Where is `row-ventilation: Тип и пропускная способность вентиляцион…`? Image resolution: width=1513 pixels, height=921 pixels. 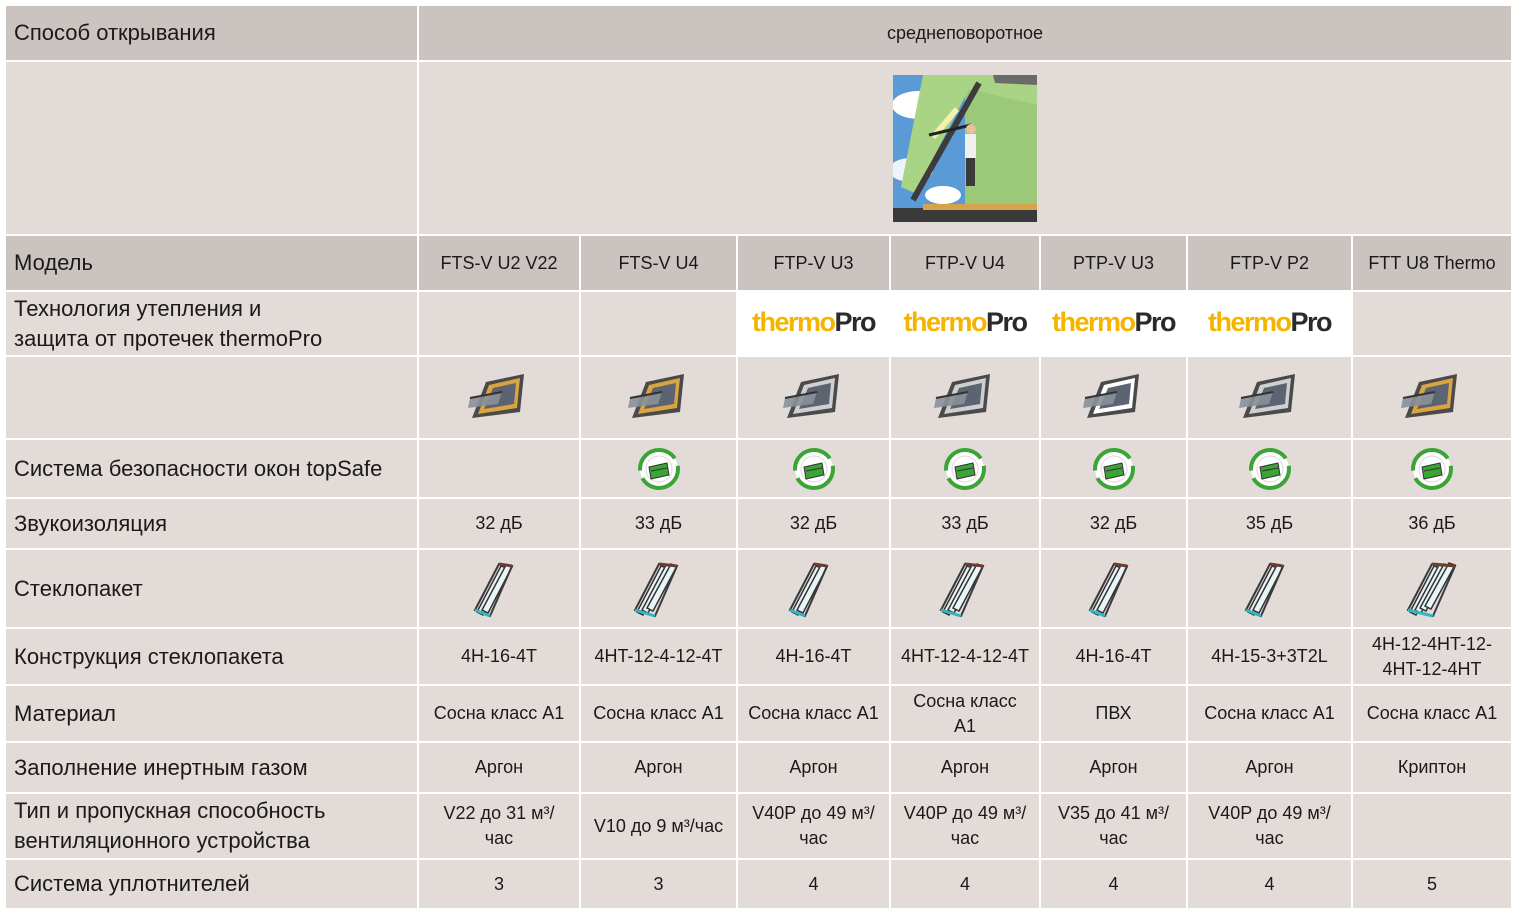
row-ventilation: Тип и пропускная способность вентиляцион… is located at coordinates (758, 826).